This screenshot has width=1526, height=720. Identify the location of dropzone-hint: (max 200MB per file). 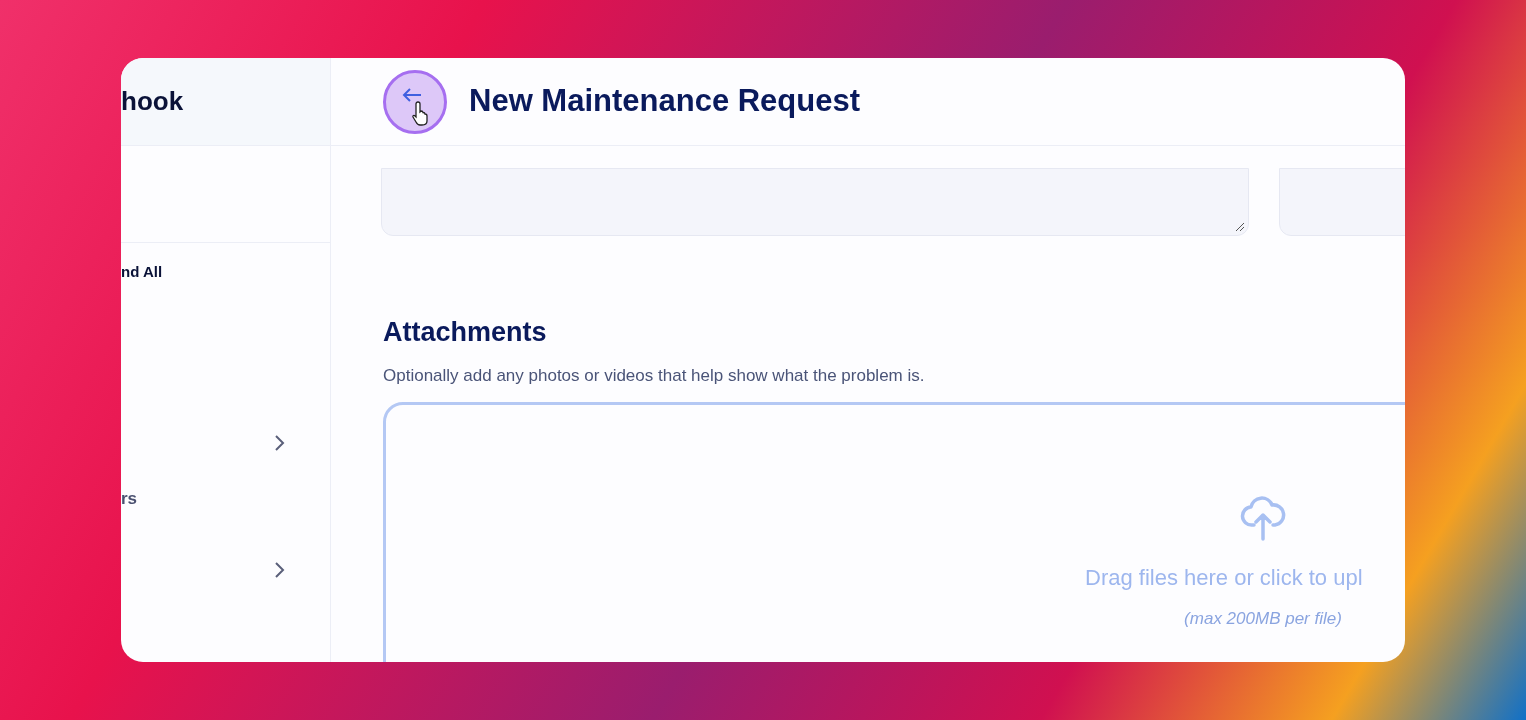
(1263, 619).